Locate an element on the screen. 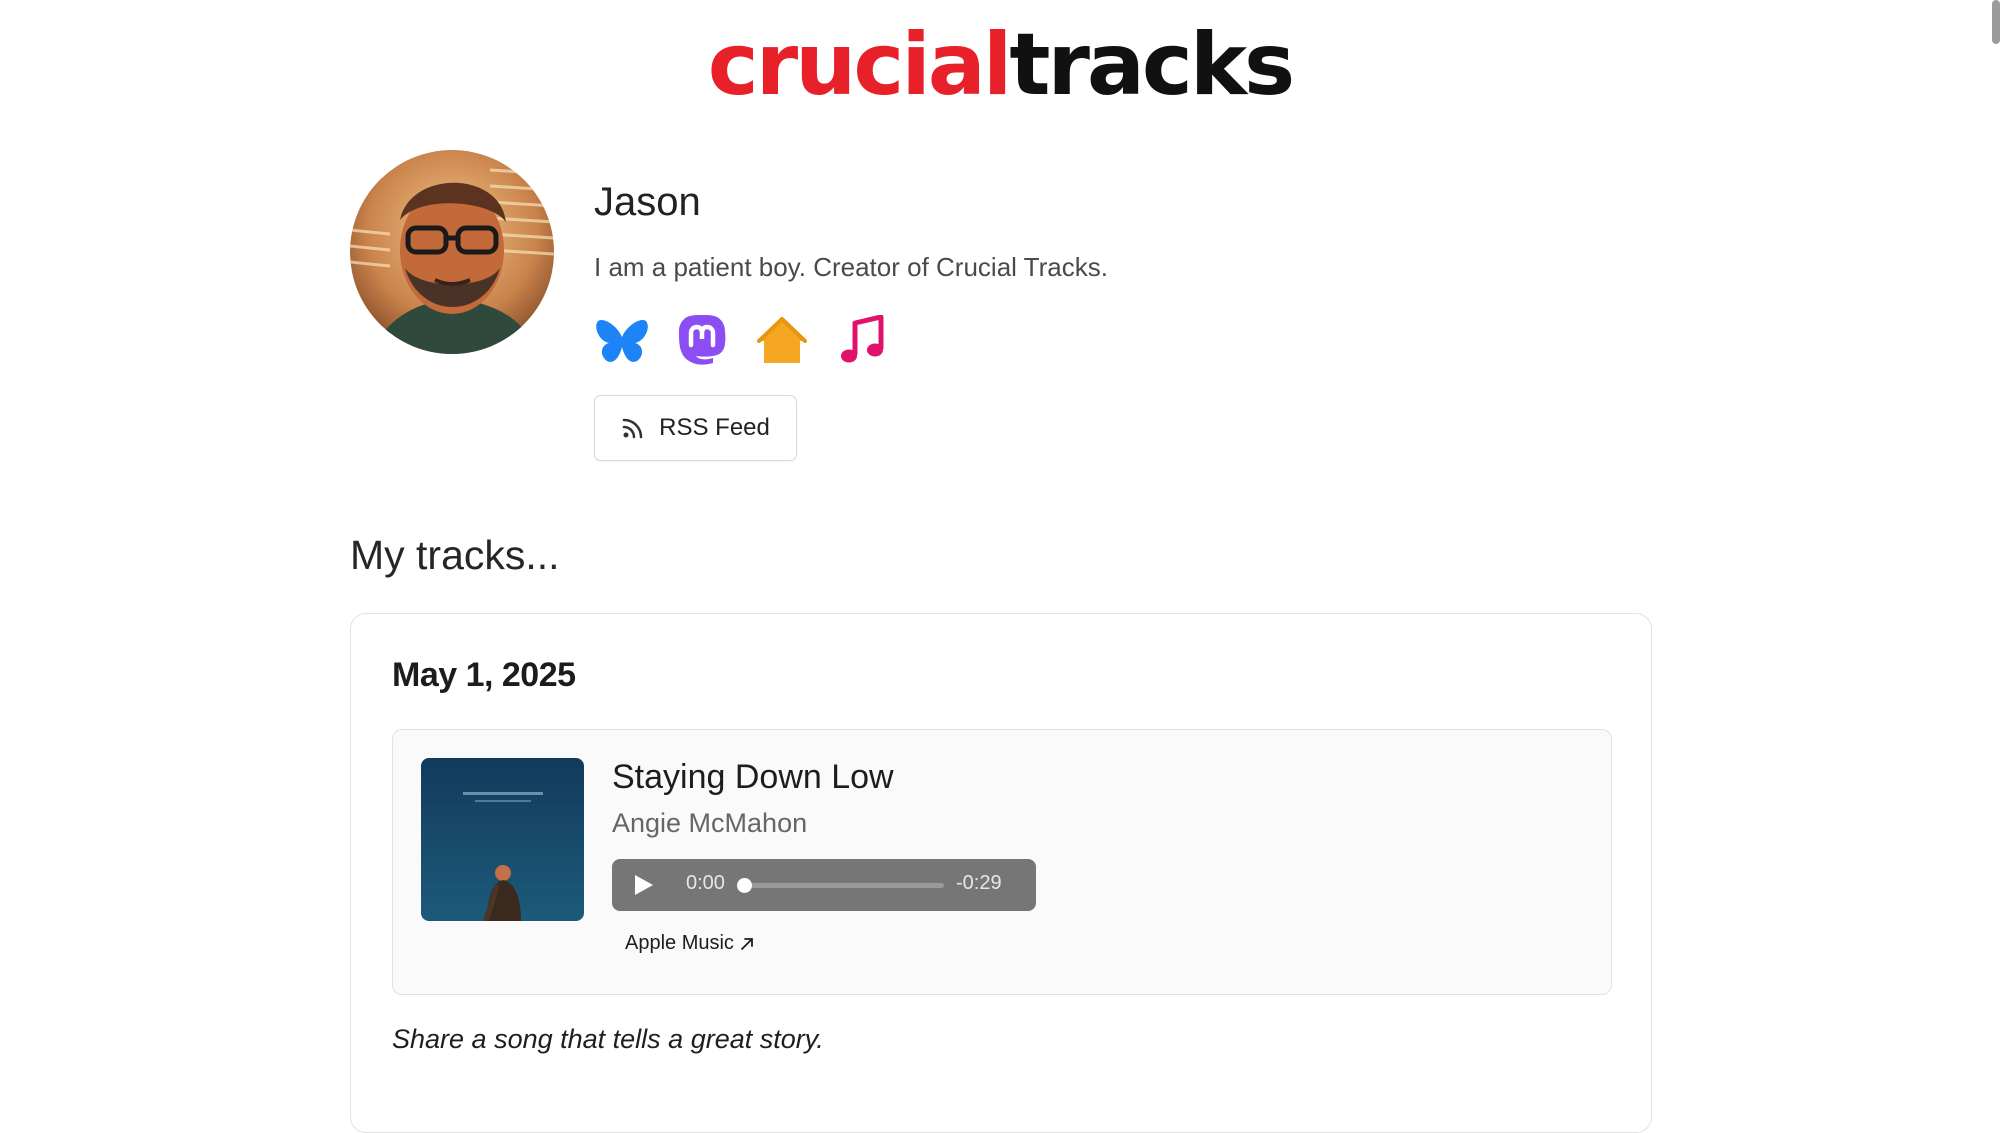  playback-scrubber is located at coordinates (840, 885).